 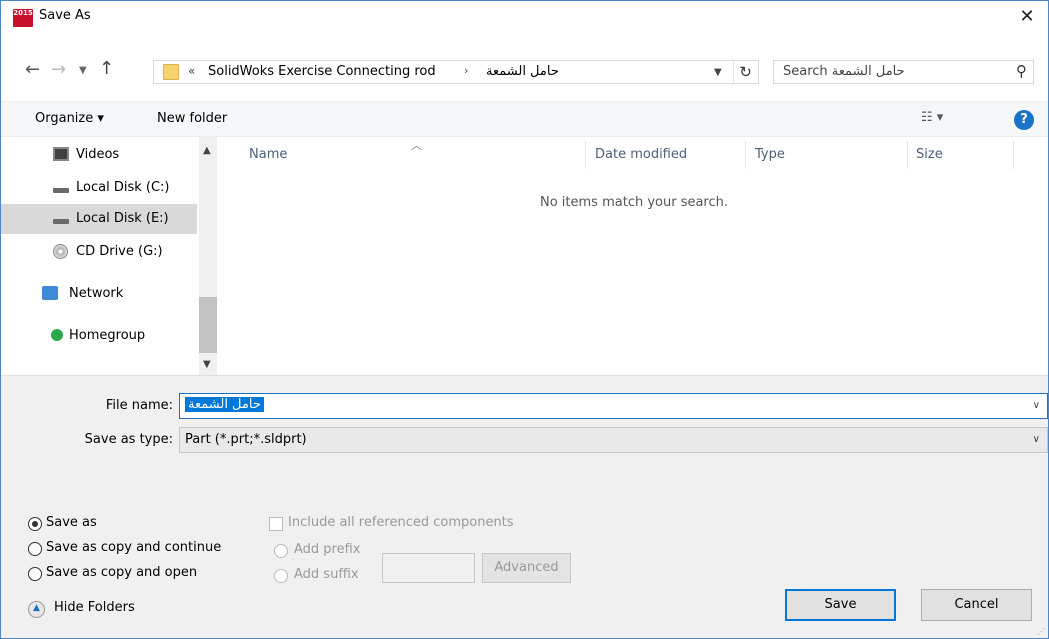 What do you see at coordinates (128, 439) in the screenshot?
I see `save-type-label: Save as type:` at bounding box center [128, 439].